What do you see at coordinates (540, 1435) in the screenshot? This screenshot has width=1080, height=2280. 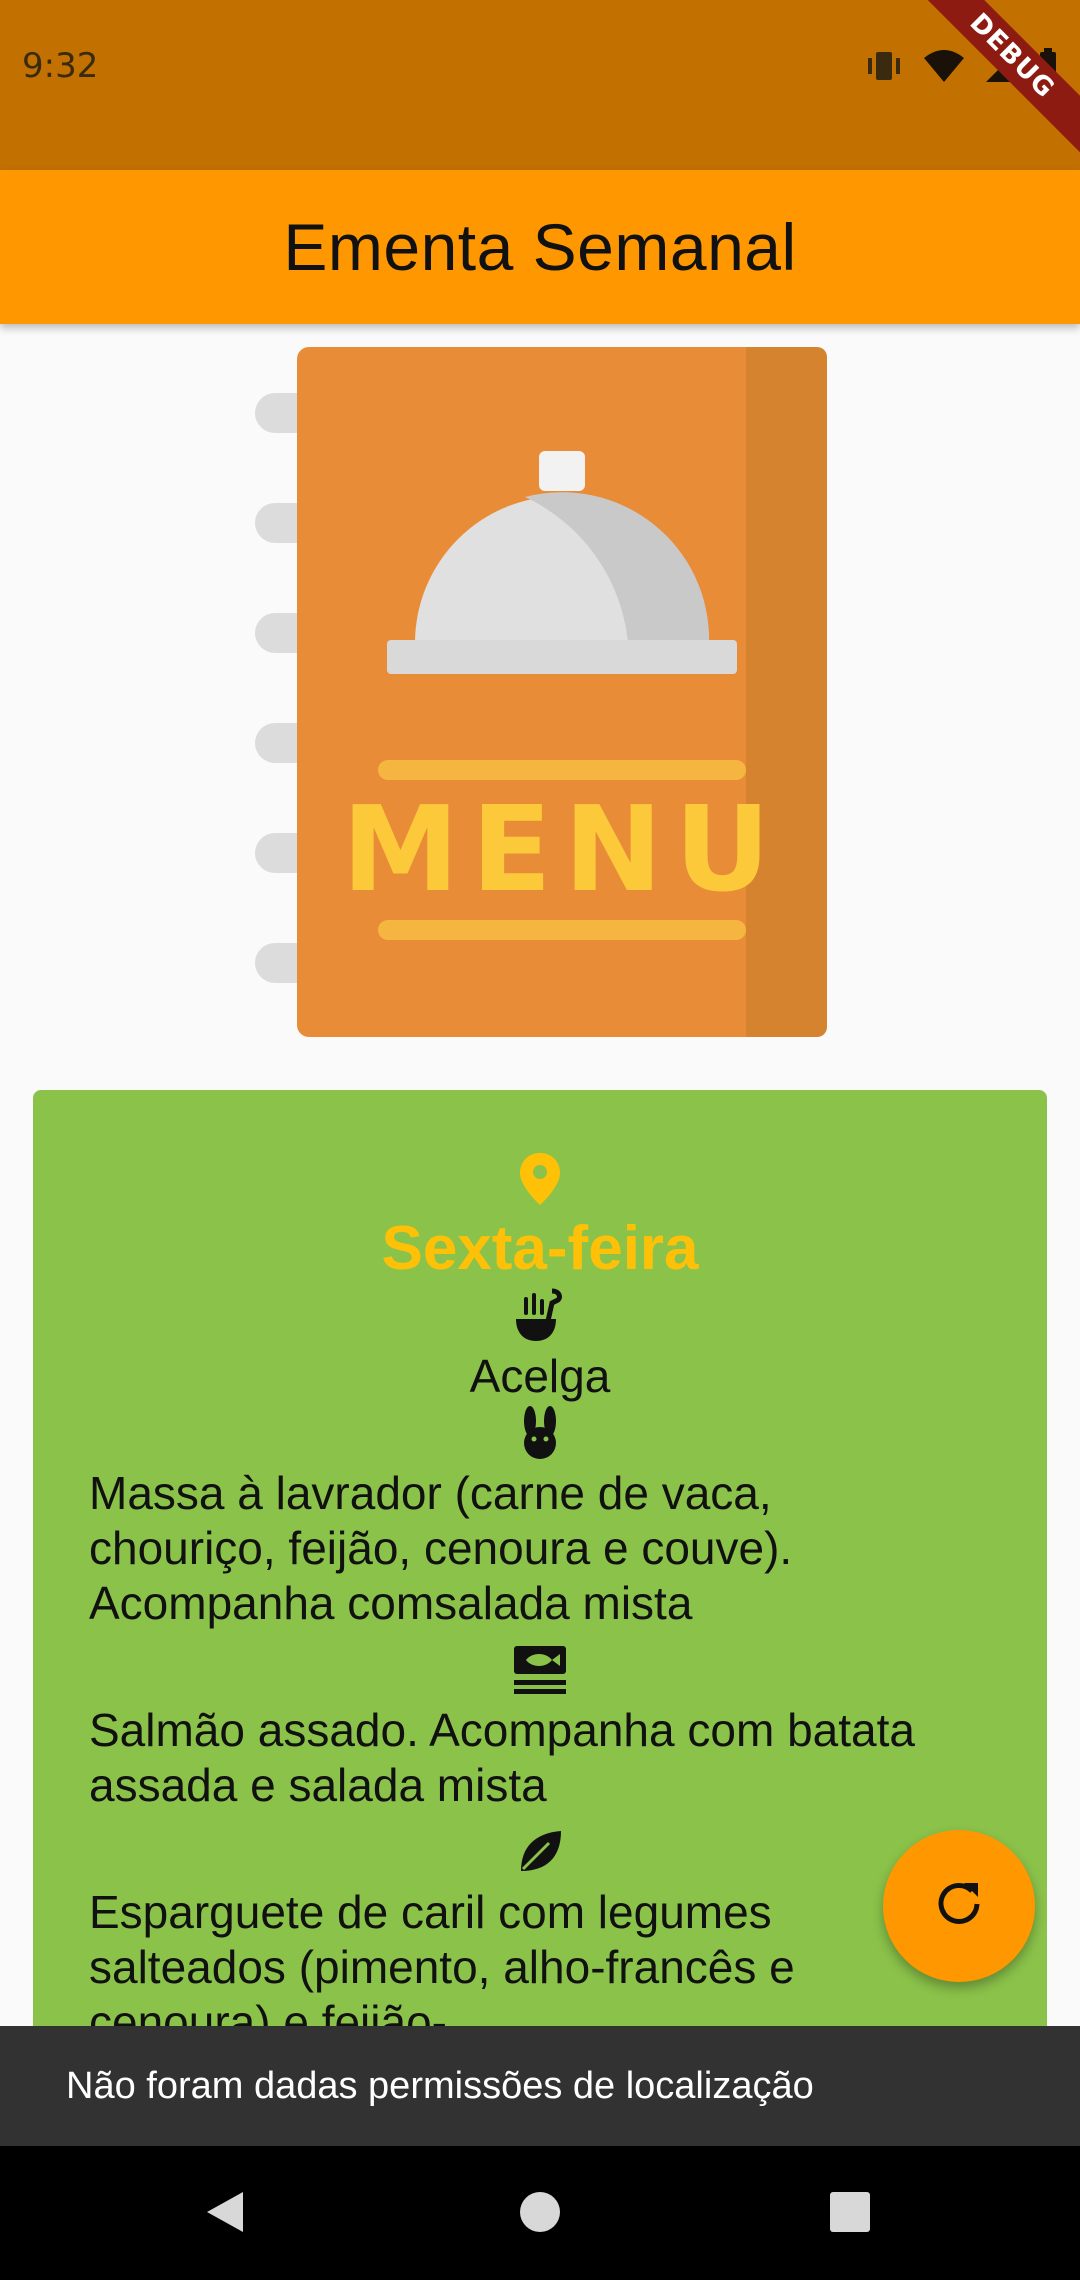 I see `rabbit-icon` at bounding box center [540, 1435].